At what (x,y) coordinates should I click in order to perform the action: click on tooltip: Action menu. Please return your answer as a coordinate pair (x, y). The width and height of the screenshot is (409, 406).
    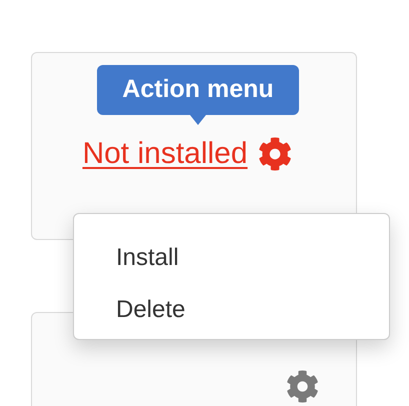
    Looking at the image, I should click on (198, 90).